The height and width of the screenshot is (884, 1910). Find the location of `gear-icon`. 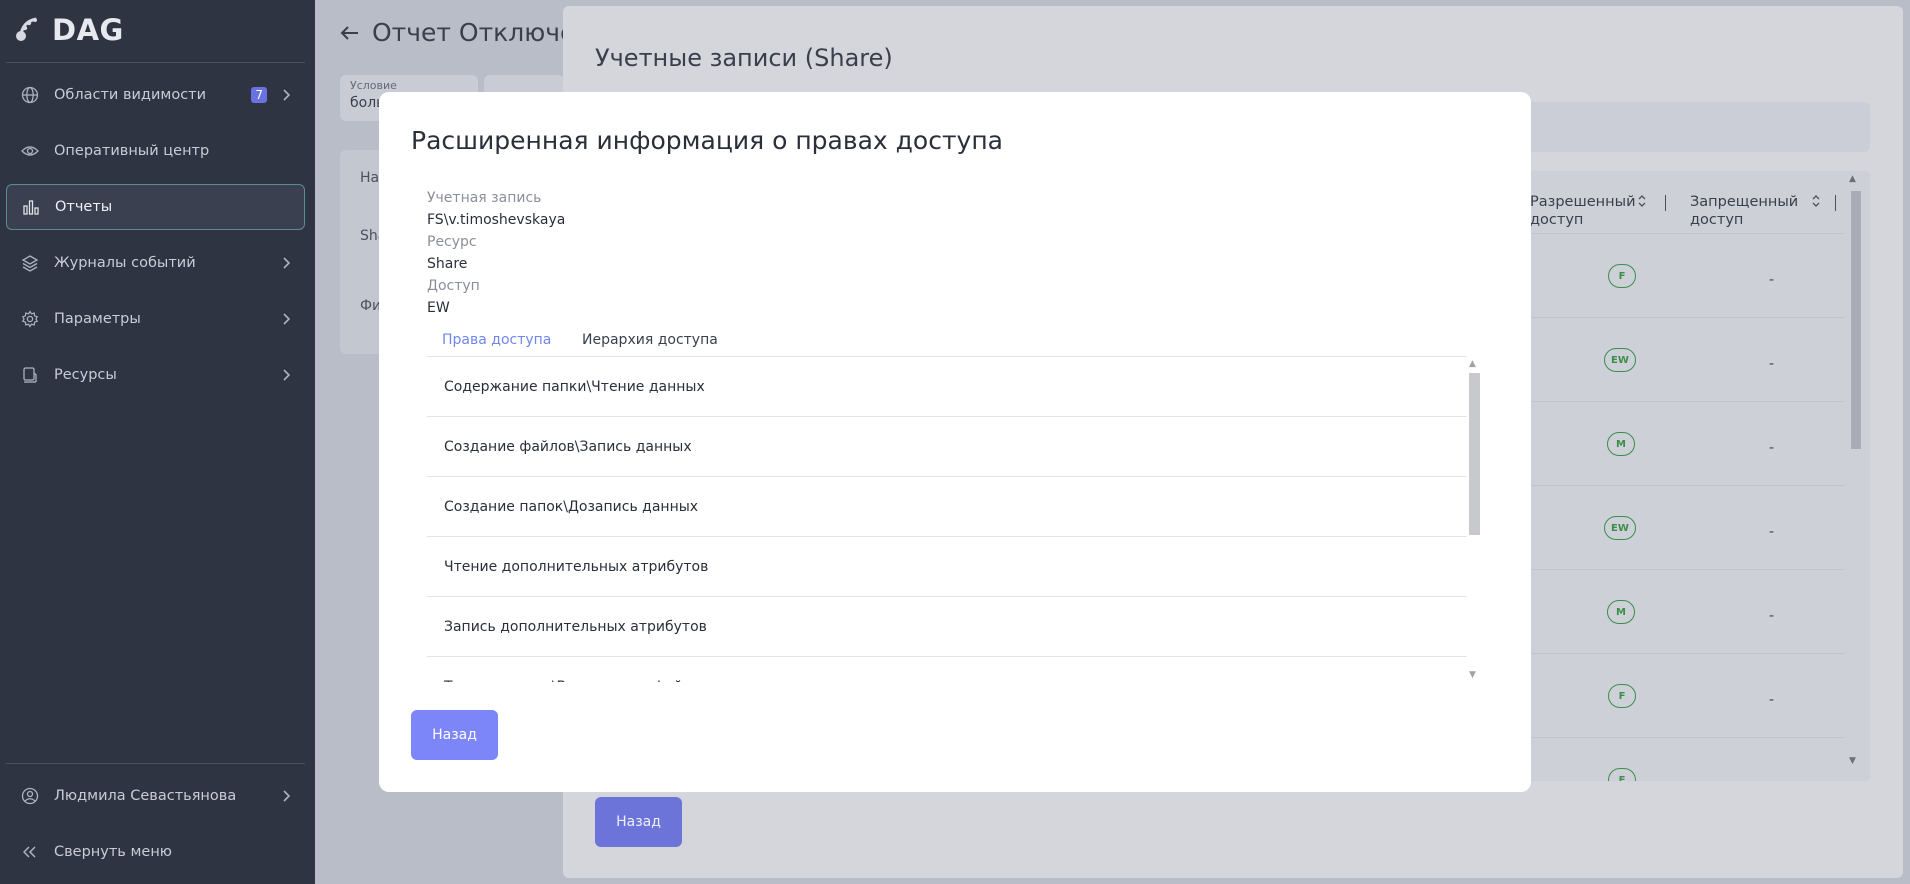

gear-icon is located at coordinates (30, 319).